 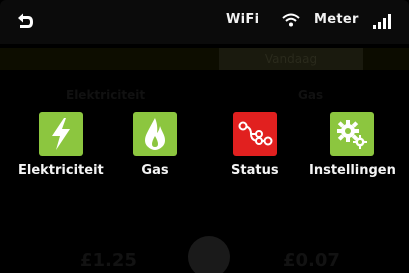 I want to click on amount-electricity: £1.25, so click(x=108, y=260).